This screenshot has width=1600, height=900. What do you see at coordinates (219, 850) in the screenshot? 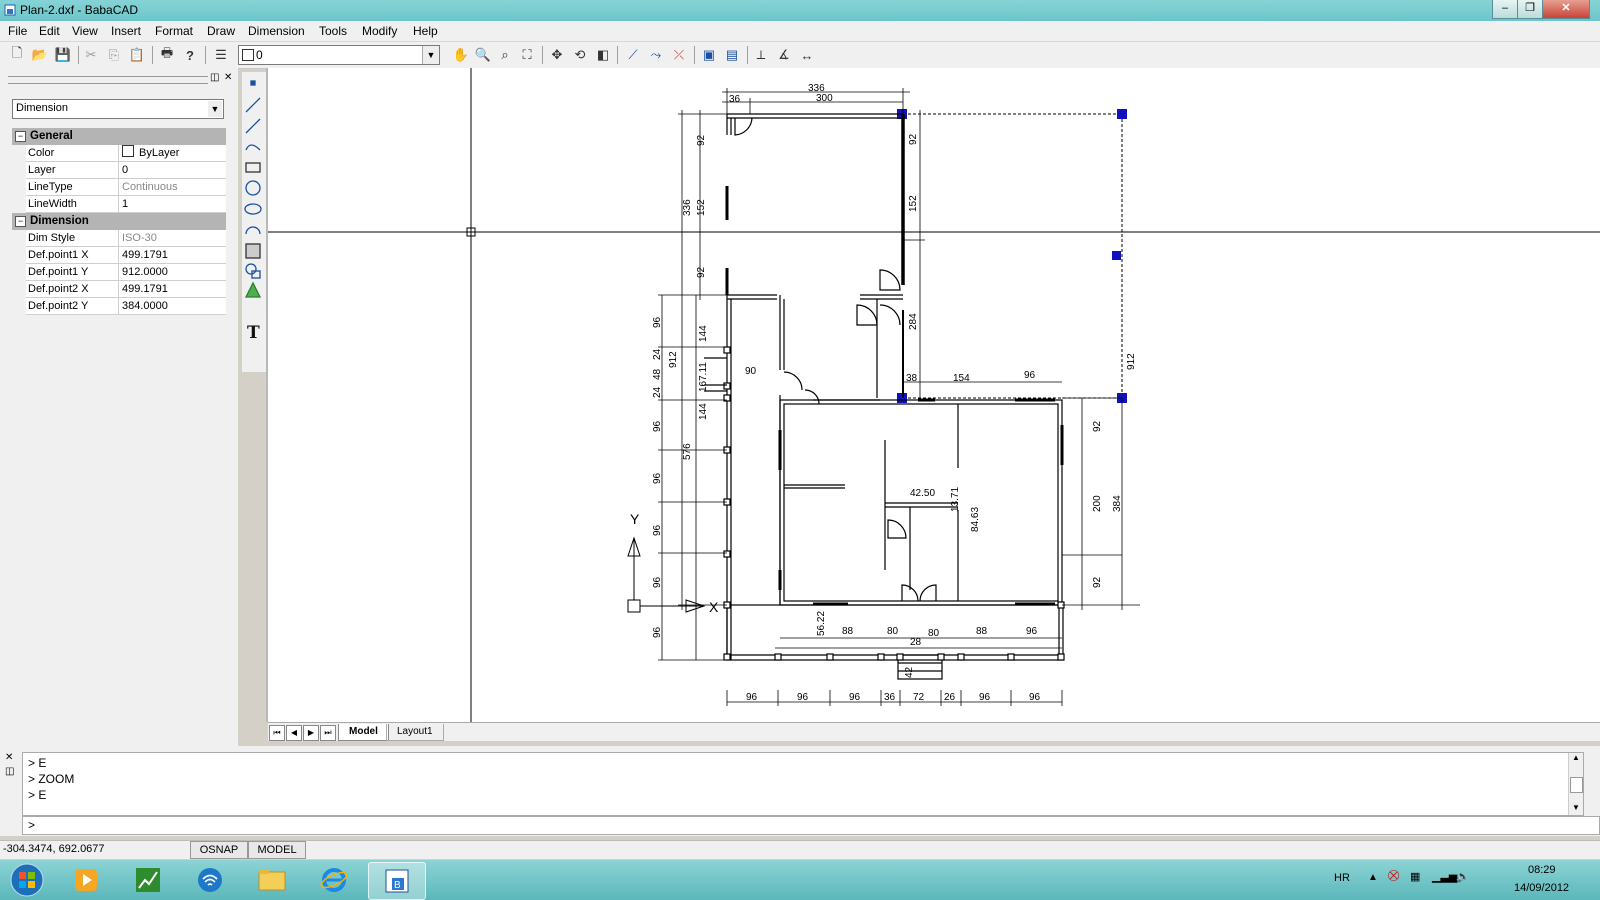
I see `osnap-toggle: OSNAP` at bounding box center [219, 850].